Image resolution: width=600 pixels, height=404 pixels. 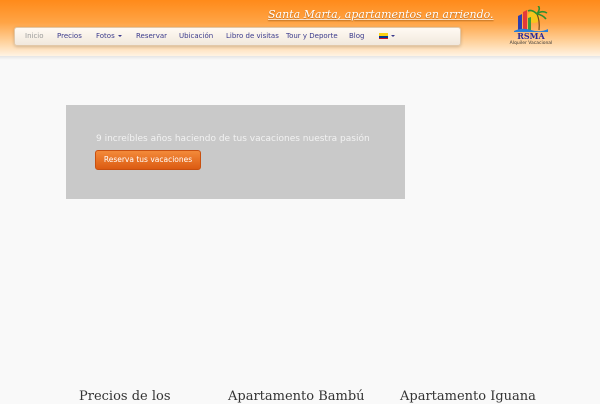 What do you see at coordinates (468, 396) in the screenshot?
I see `section-title-iguana: Apartamento Iguana` at bounding box center [468, 396].